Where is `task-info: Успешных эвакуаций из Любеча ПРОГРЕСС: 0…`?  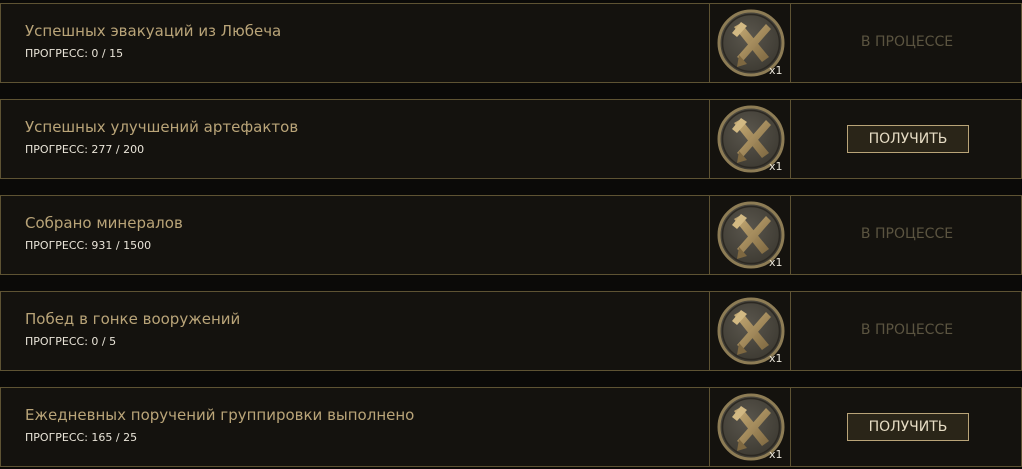 task-info: Успешных эвакуаций из Любеча ПРОГРЕСС: 0… is located at coordinates (355, 43).